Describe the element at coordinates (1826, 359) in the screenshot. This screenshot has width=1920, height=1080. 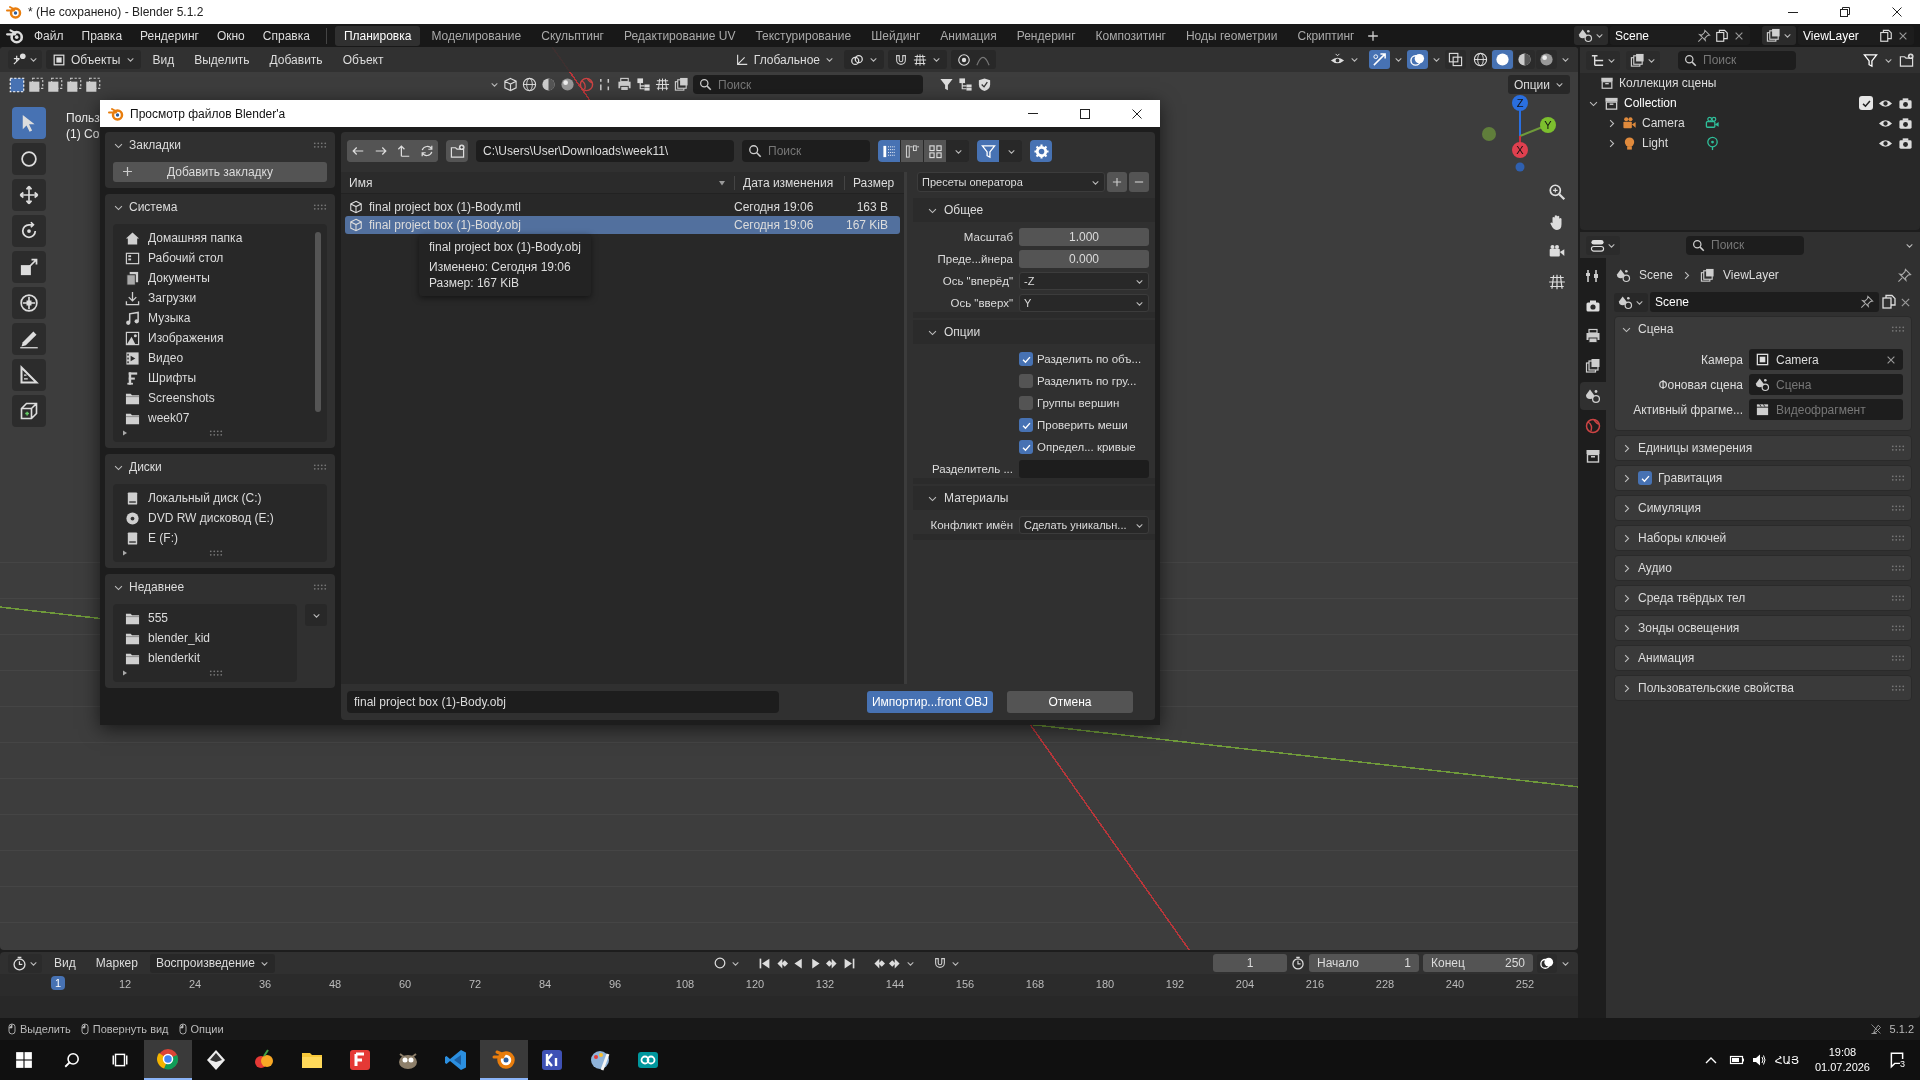
I see `object-field: Camera` at that location.